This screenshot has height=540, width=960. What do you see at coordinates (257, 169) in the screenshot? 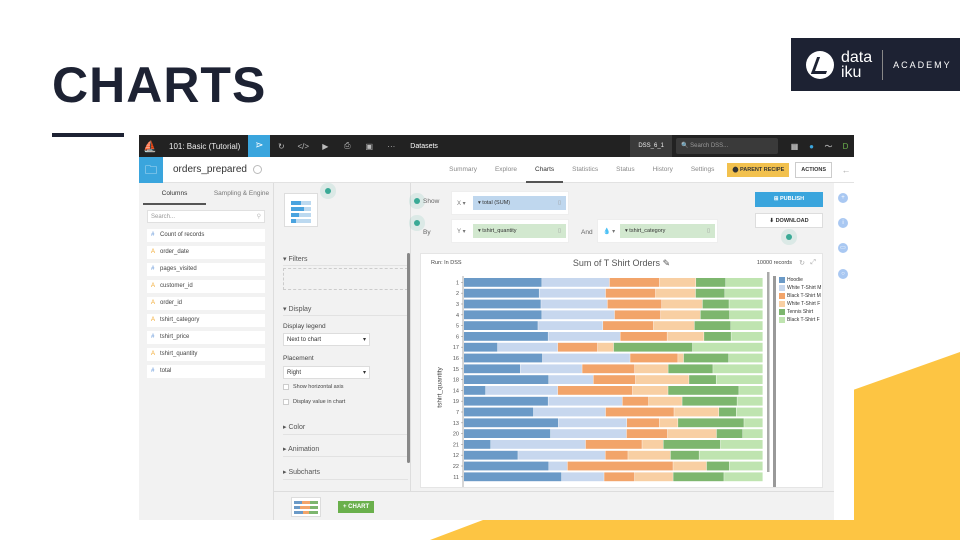
I see `edit-icon` at bounding box center [257, 169].